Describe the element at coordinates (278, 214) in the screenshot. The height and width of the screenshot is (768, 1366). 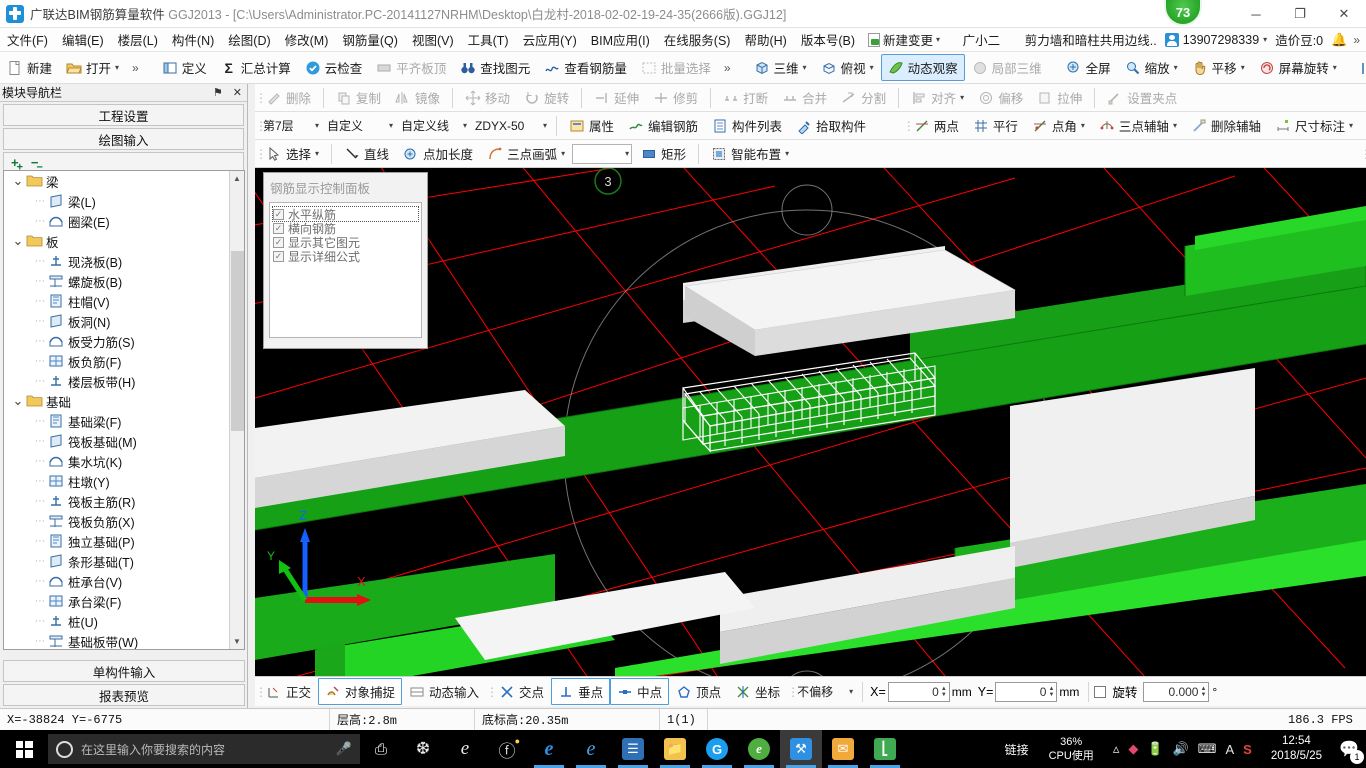
I see `checkbox-horizontal-longitudinal: ✓` at that location.